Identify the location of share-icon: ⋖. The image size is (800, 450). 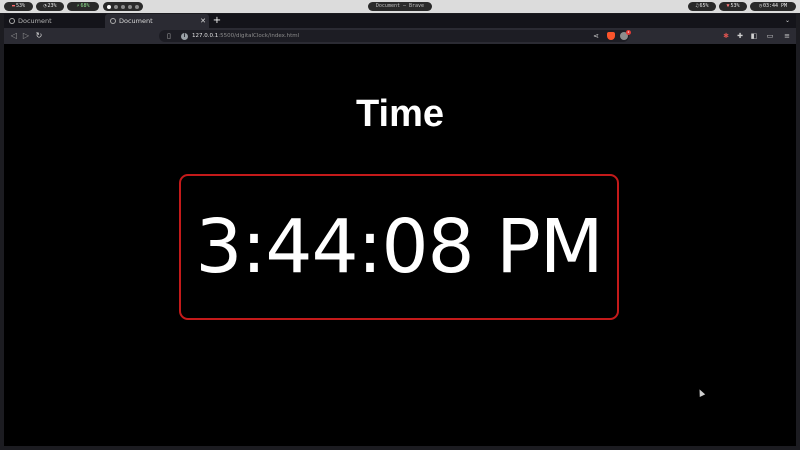
(596, 36).